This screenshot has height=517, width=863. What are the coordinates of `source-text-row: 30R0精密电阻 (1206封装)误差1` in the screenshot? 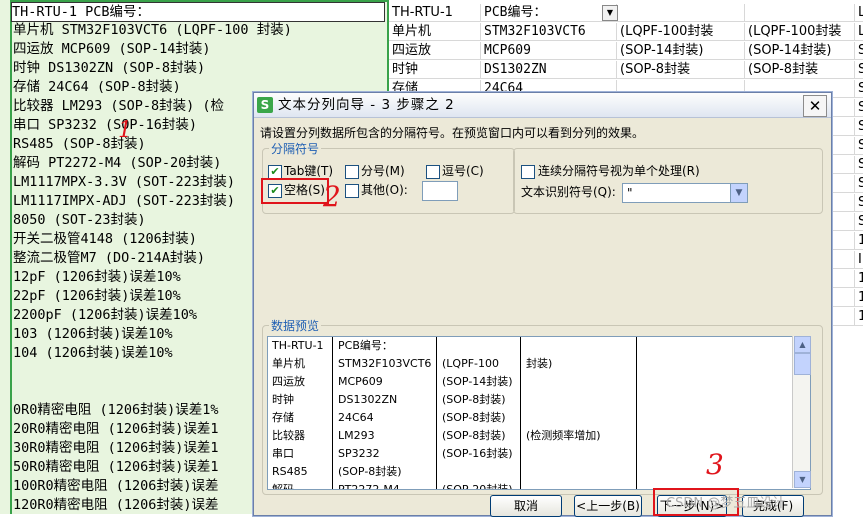 It's located at (116, 448).